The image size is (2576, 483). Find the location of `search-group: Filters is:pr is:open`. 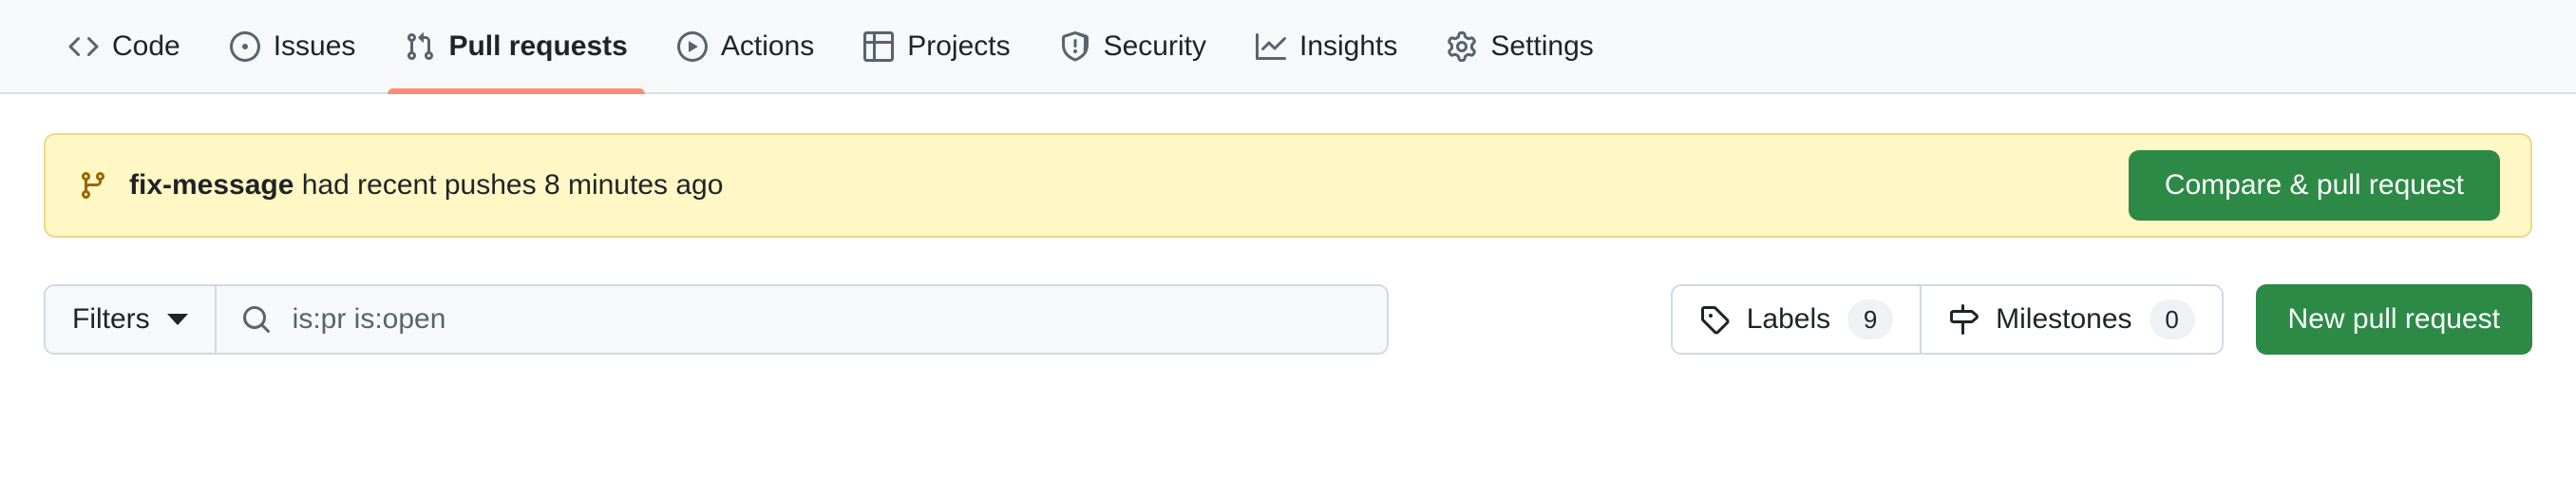

search-group: Filters is:pr is:open is located at coordinates (716, 319).